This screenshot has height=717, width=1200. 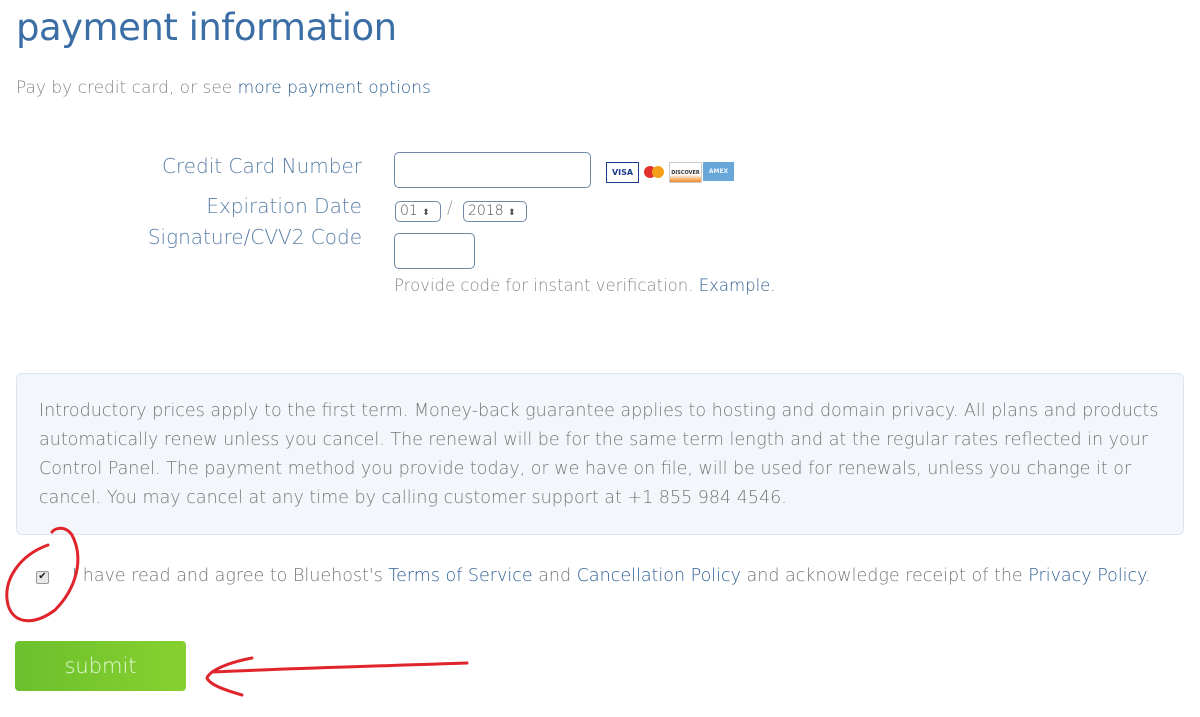 What do you see at coordinates (337, 676) in the screenshot?
I see `red-arrow-annotation` at bounding box center [337, 676].